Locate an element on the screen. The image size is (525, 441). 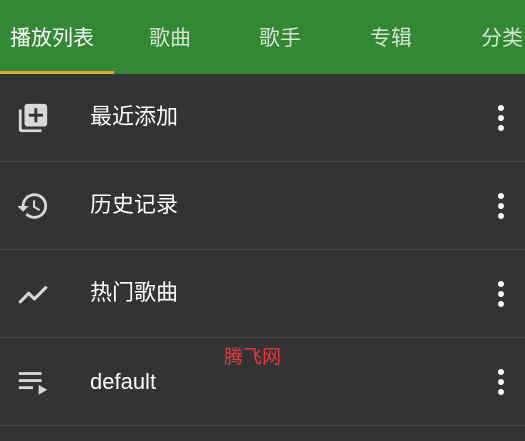
tab-genres: 分类 is located at coordinates (502, 37).